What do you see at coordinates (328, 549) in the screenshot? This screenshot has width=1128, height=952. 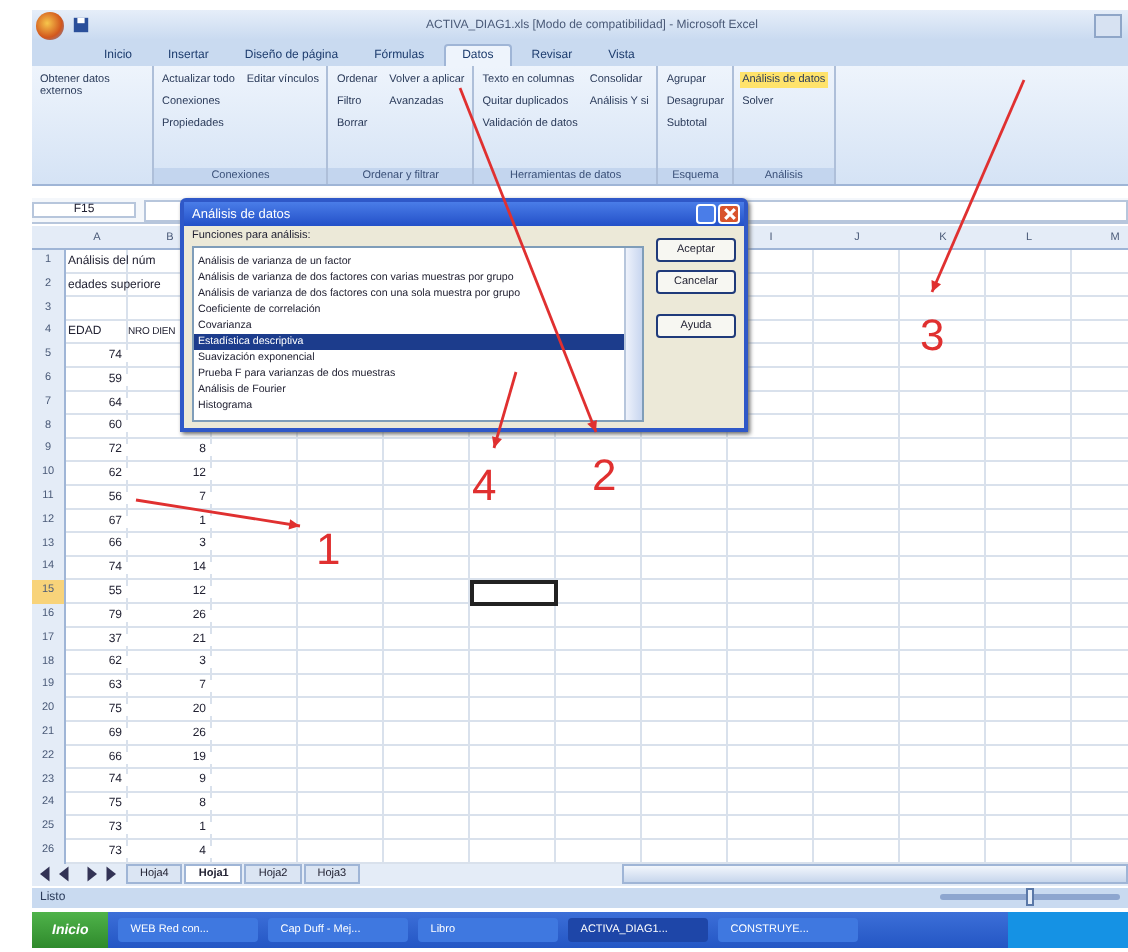 I see `annotation-number: 1` at bounding box center [328, 549].